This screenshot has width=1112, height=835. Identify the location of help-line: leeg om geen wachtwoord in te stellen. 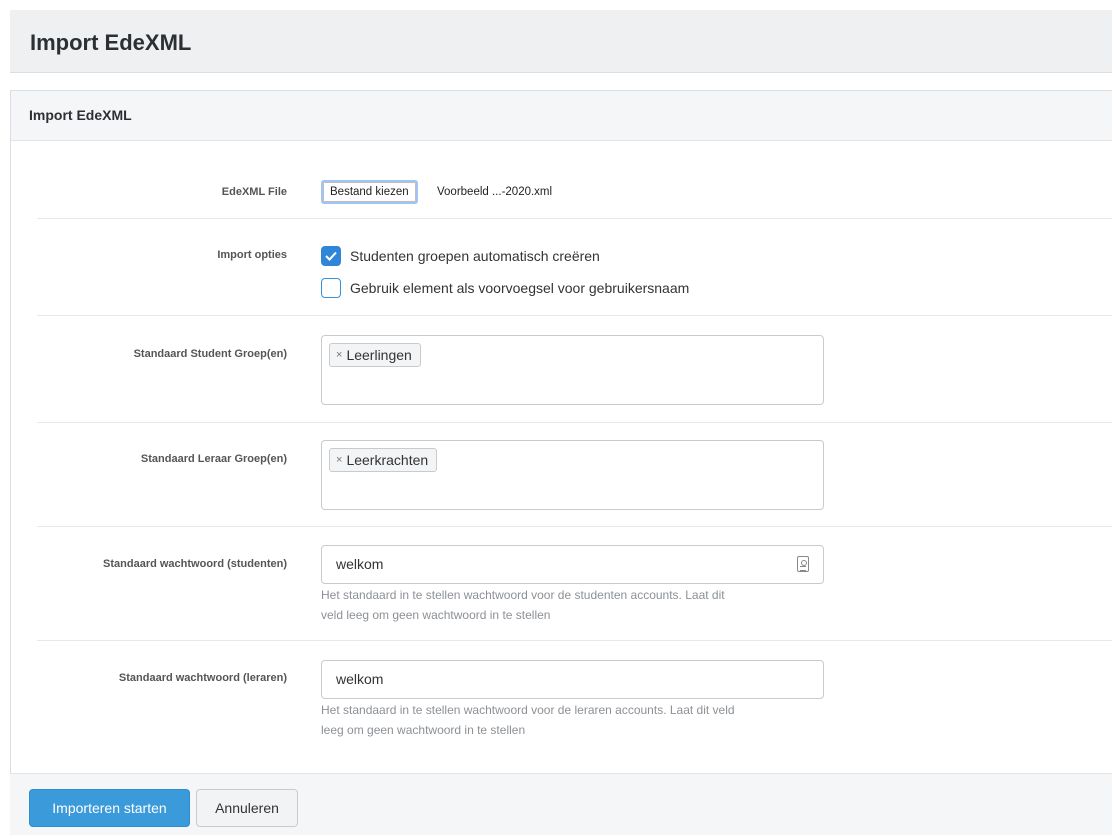
(423, 730).